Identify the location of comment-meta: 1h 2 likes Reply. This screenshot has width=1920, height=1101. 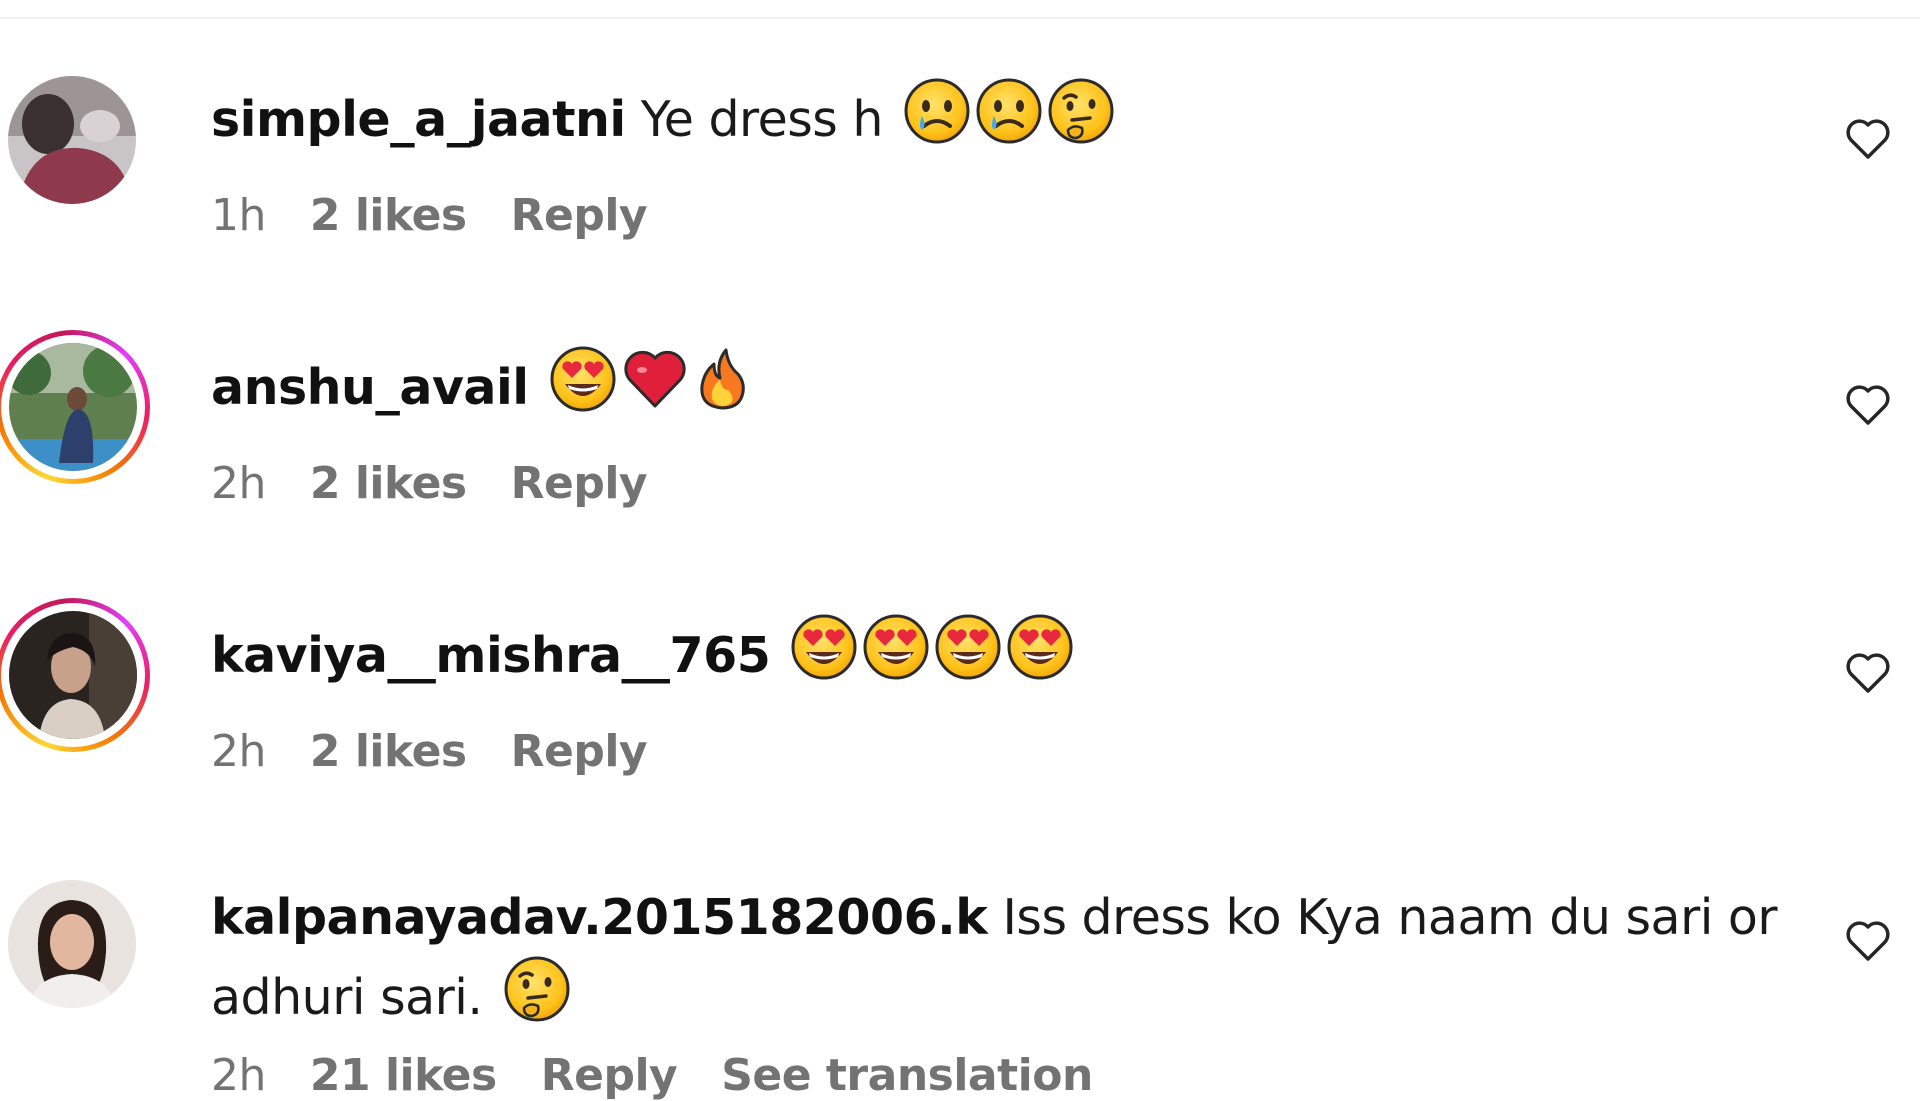
(451, 215).